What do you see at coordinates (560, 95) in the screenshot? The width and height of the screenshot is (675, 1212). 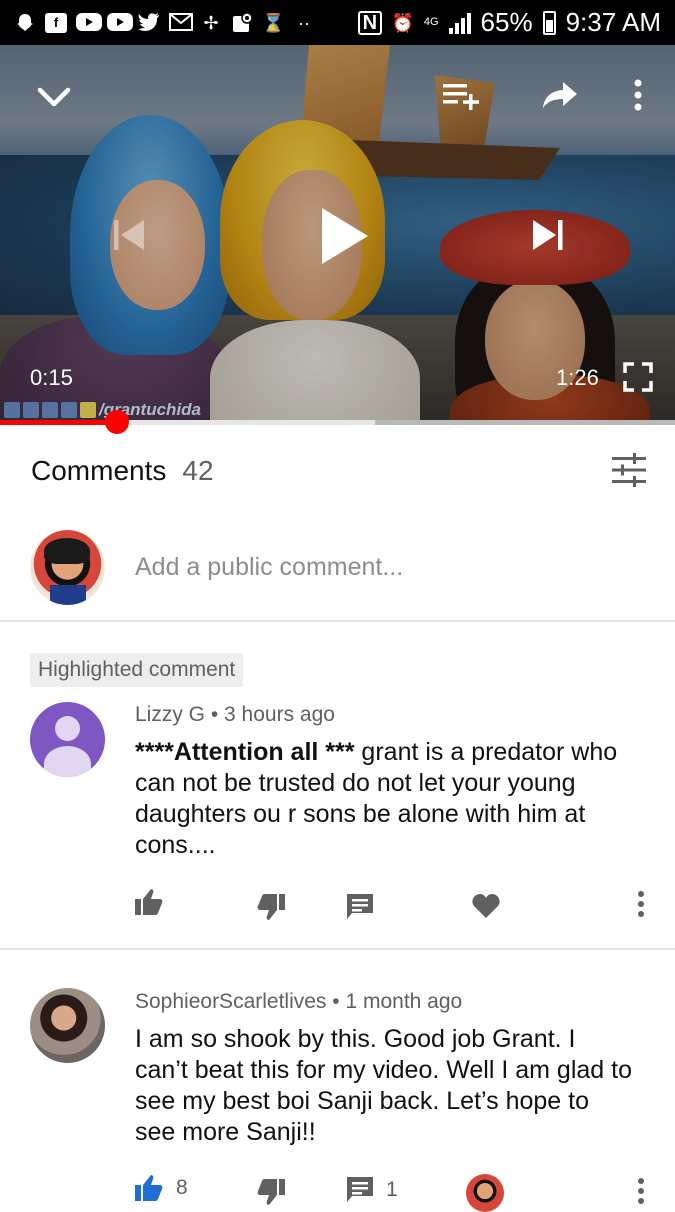 I see `share-icon` at bounding box center [560, 95].